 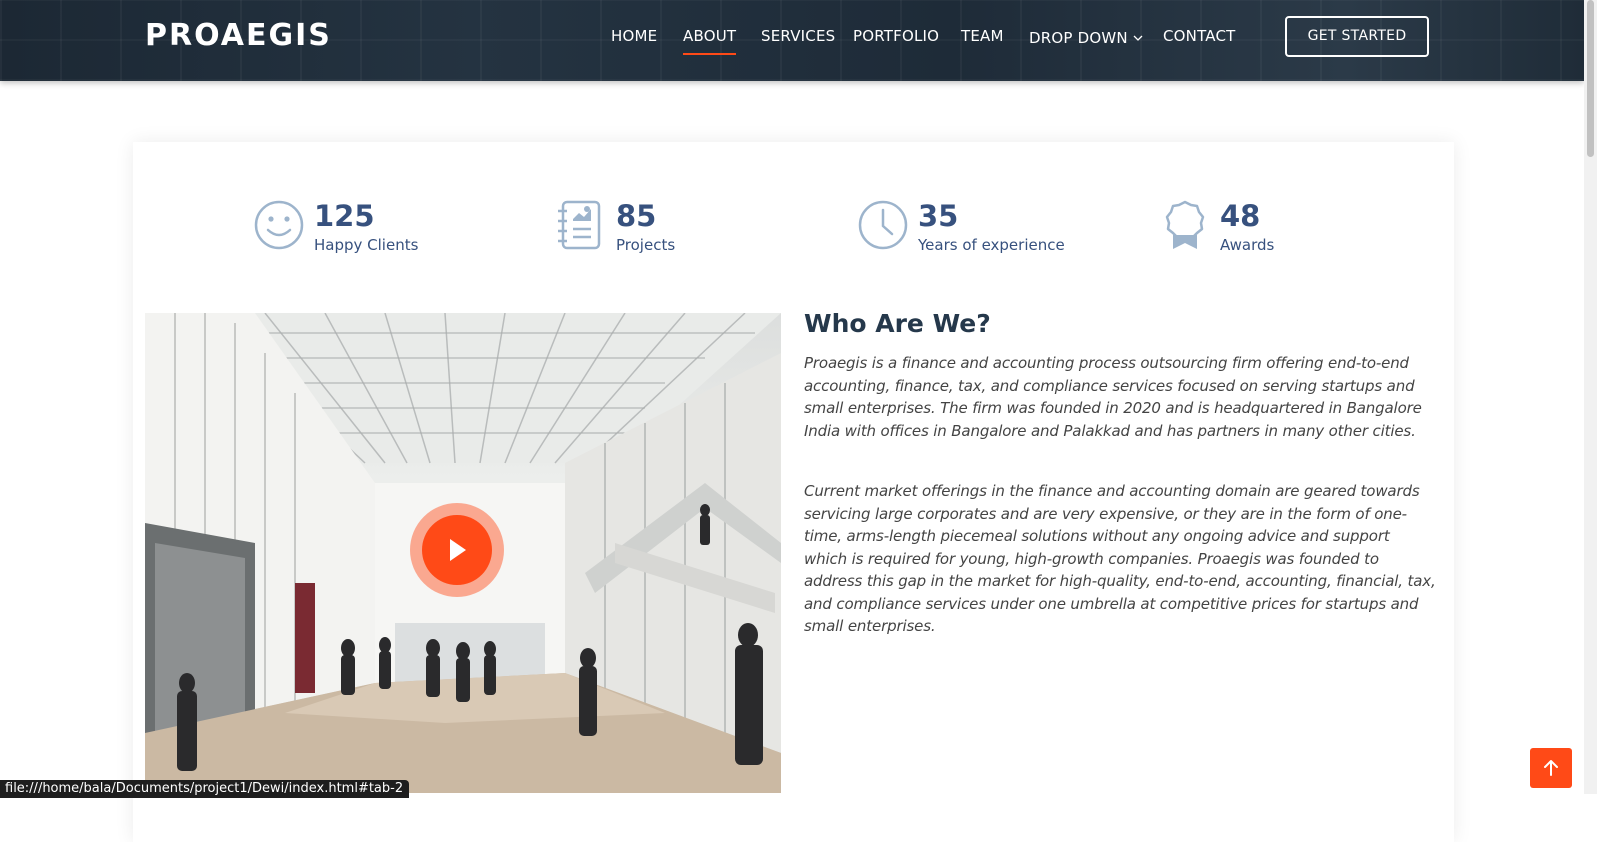 I want to click on nav-portfolio: PORTFOLIO, so click(x=896, y=36).